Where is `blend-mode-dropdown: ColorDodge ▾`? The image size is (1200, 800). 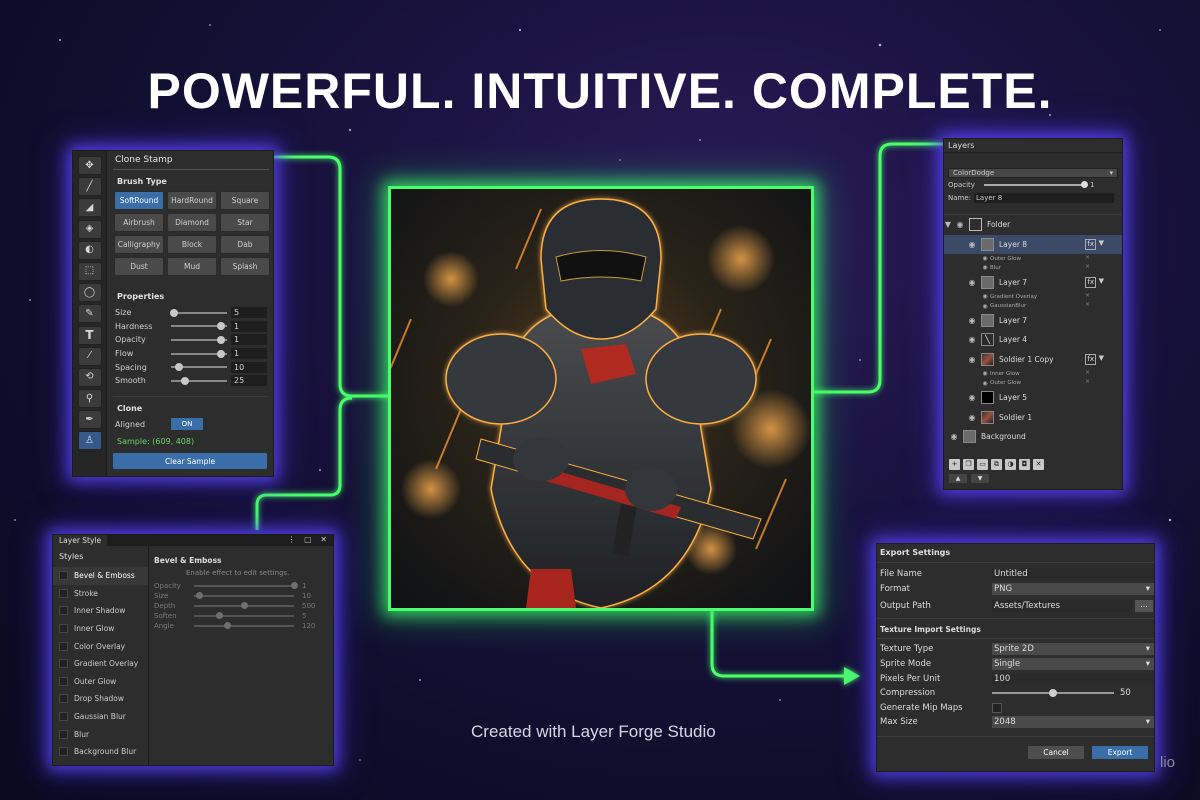 blend-mode-dropdown: ColorDodge ▾ is located at coordinates (1033, 172).